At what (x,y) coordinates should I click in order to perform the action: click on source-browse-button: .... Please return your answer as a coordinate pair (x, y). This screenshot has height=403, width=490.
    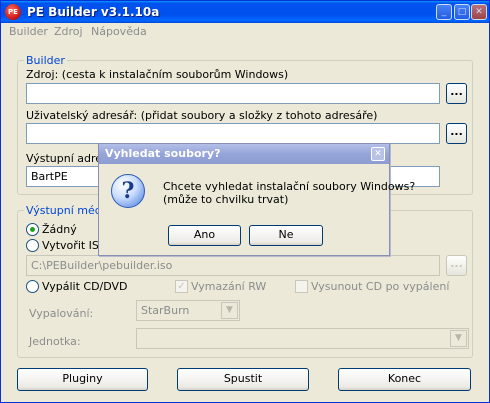
    Looking at the image, I should click on (456, 93).